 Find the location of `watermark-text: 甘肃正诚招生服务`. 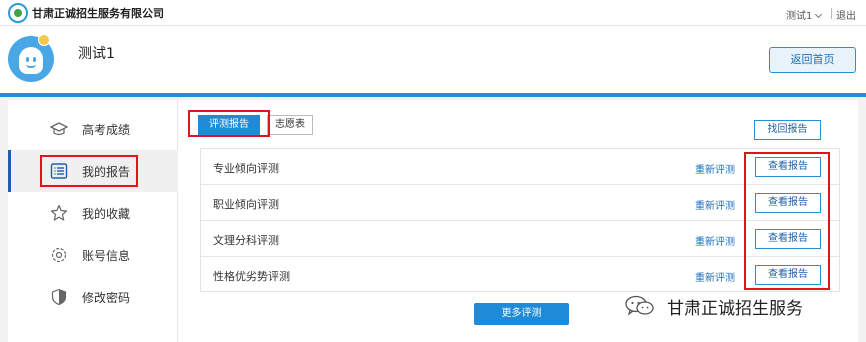

watermark-text: 甘肃正诚招生服务 is located at coordinates (735, 309).